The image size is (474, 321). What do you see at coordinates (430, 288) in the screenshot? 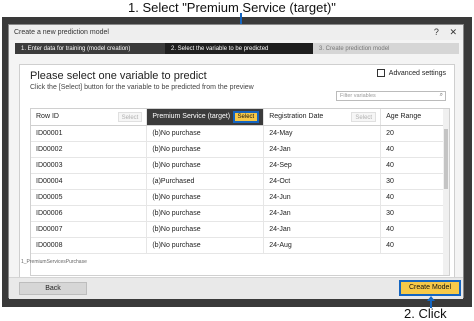
I see `create-model-button: Create Model` at bounding box center [430, 288].